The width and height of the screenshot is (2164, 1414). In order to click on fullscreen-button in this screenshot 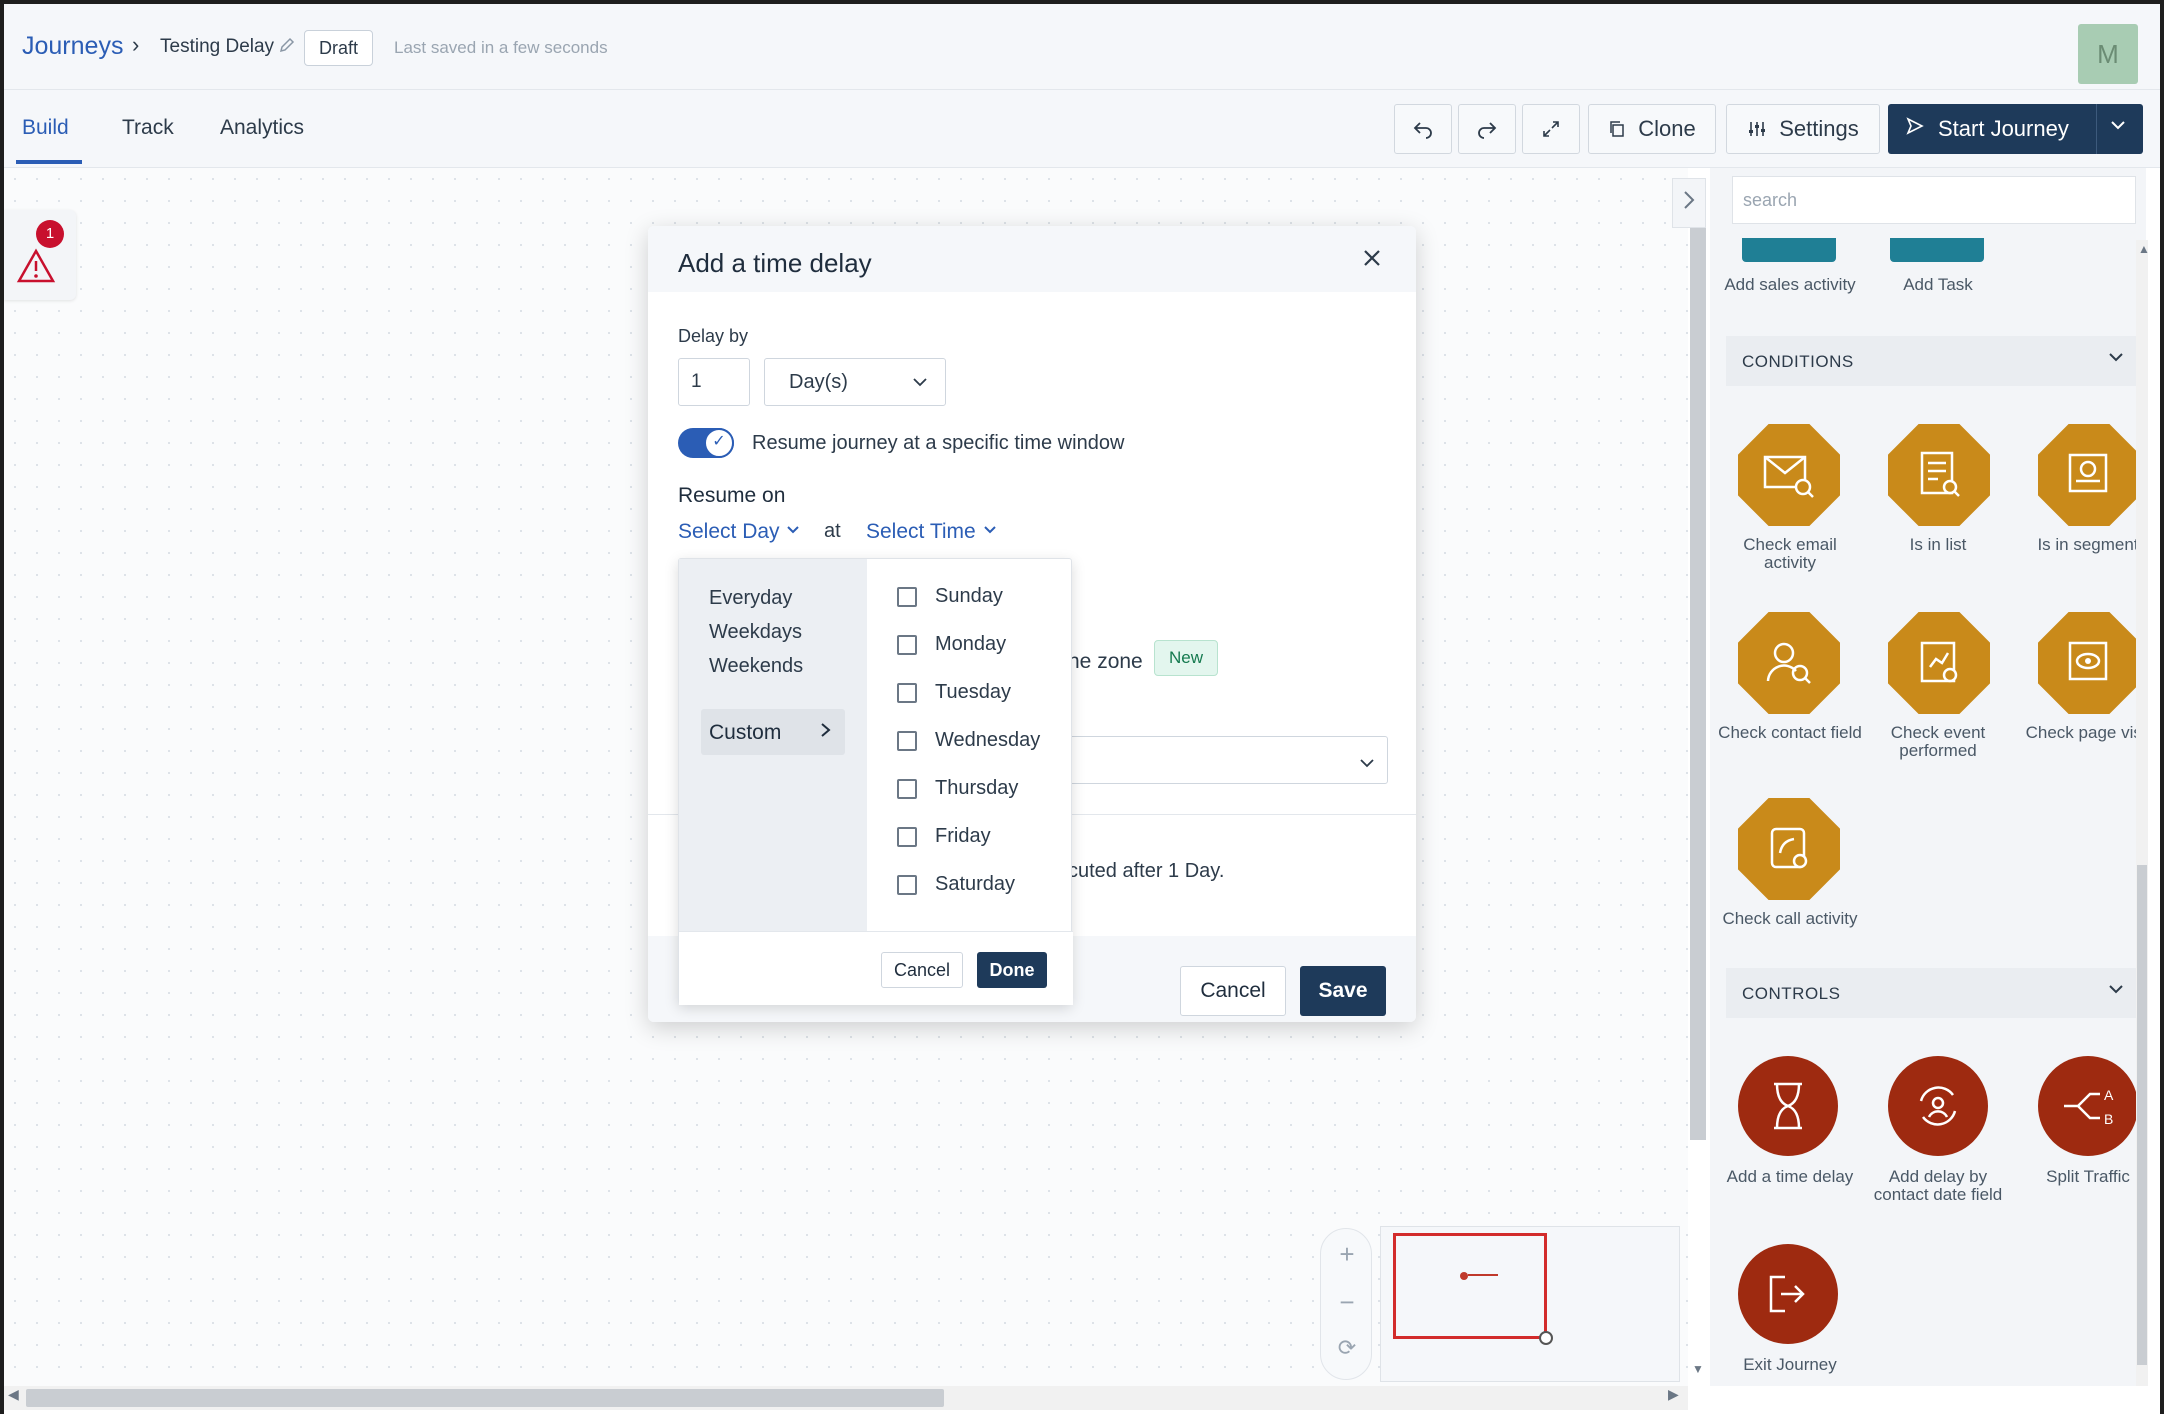, I will do `click(1551, 129)`.